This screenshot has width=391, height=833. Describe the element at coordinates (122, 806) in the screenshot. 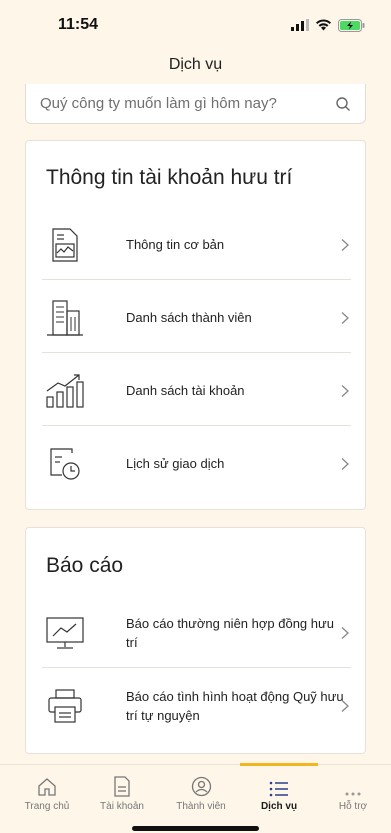

I see `tab-label: Tài khoản` at that location.